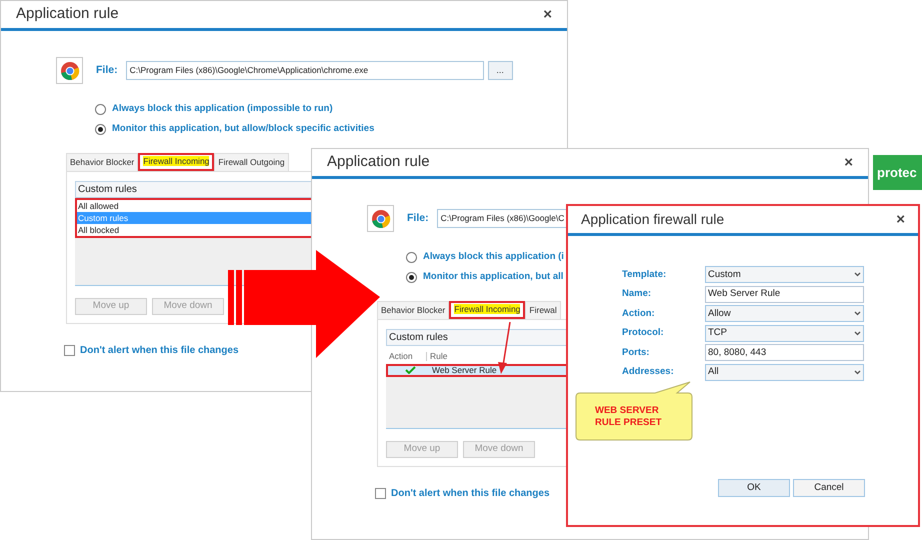  Describe the element at coordinates (784, 372) in the screenshot. I see `dropdown-field: All` at that location.